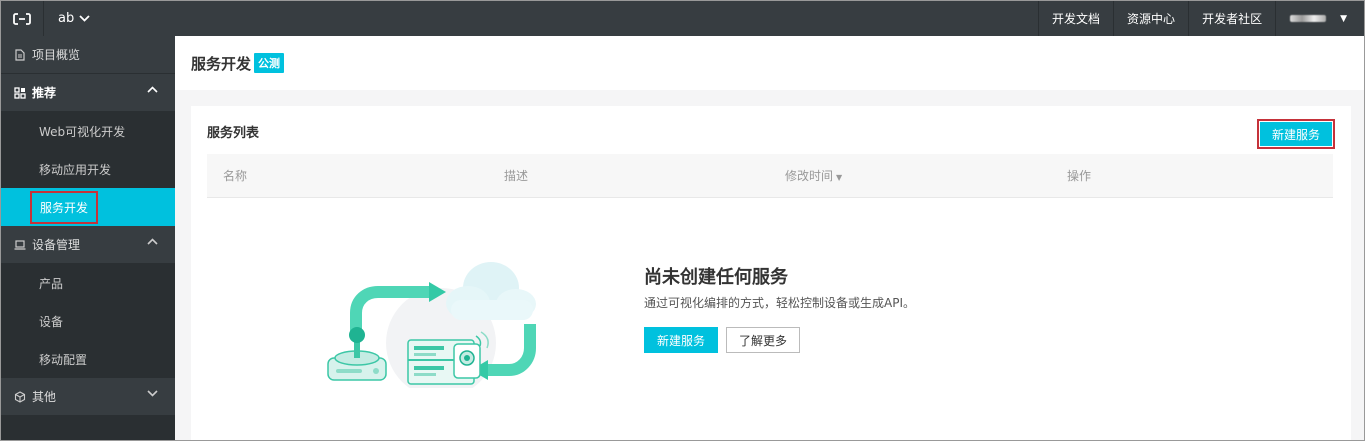  Describe the element at coordinates (722, 340) in the screenshot. I see `empty-state-actions: 新建服务 了解更多` at that location.